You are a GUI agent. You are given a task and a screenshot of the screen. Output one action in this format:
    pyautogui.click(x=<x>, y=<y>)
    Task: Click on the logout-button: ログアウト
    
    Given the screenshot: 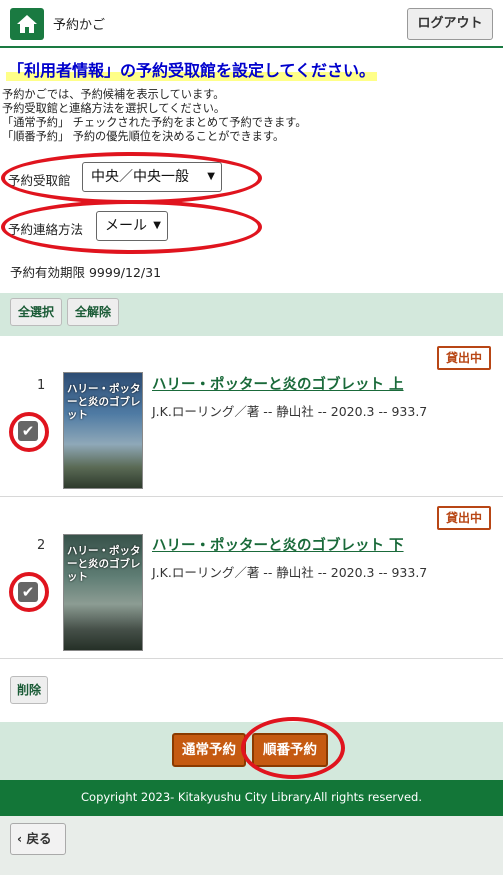 What is the action you would take?
    pyautogui.click(x=450, y=24)
    